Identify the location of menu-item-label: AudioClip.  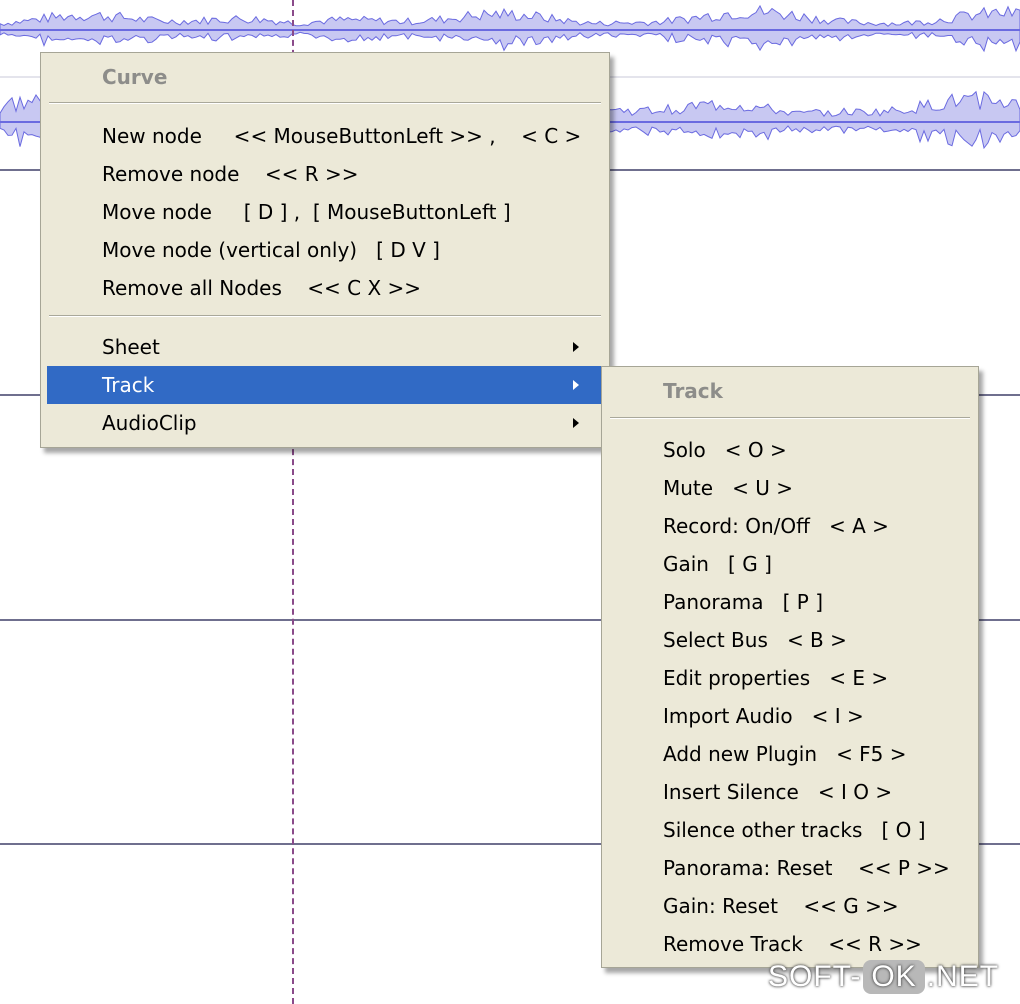
(149, 423).